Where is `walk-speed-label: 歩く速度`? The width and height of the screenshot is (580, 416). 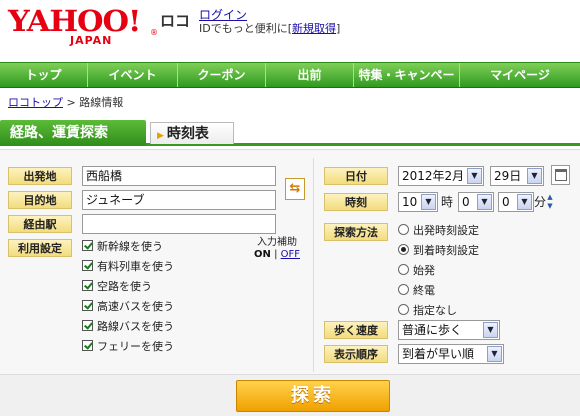
walk-speed-label: 歩く速度 is located at coordinates (356, 330).